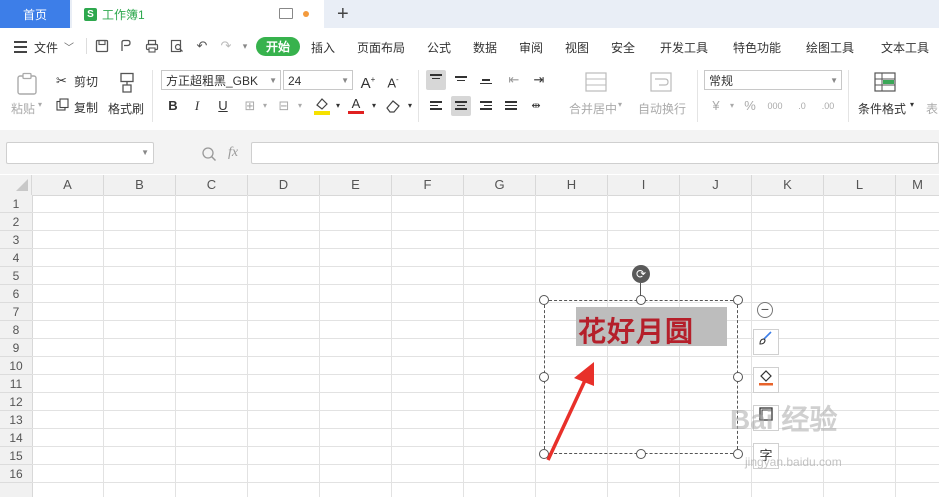 This screenshot has height=497, width=939. What do you see at coordinates (766, 380) in the screenshot?
I see `shape-fill-button` at bounding box center [766, 380].